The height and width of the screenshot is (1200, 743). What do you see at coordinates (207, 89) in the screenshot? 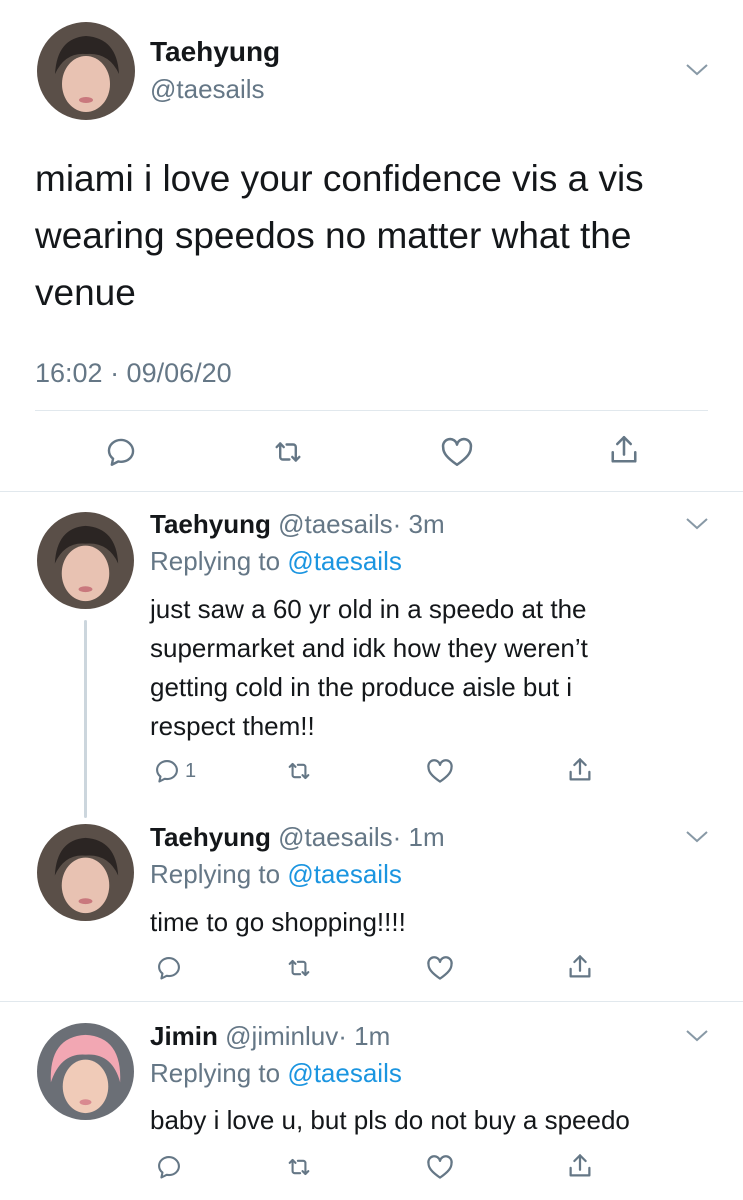
I see `main-author-handle: @taesails` at bounding box center [207, 89].